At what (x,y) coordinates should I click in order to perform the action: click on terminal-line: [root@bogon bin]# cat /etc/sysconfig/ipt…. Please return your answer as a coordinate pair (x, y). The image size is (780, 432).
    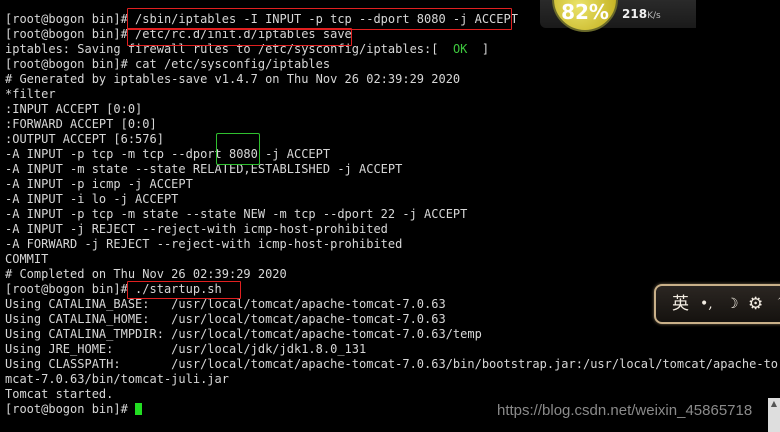
    Looking at the image, I should click on (168, 64).